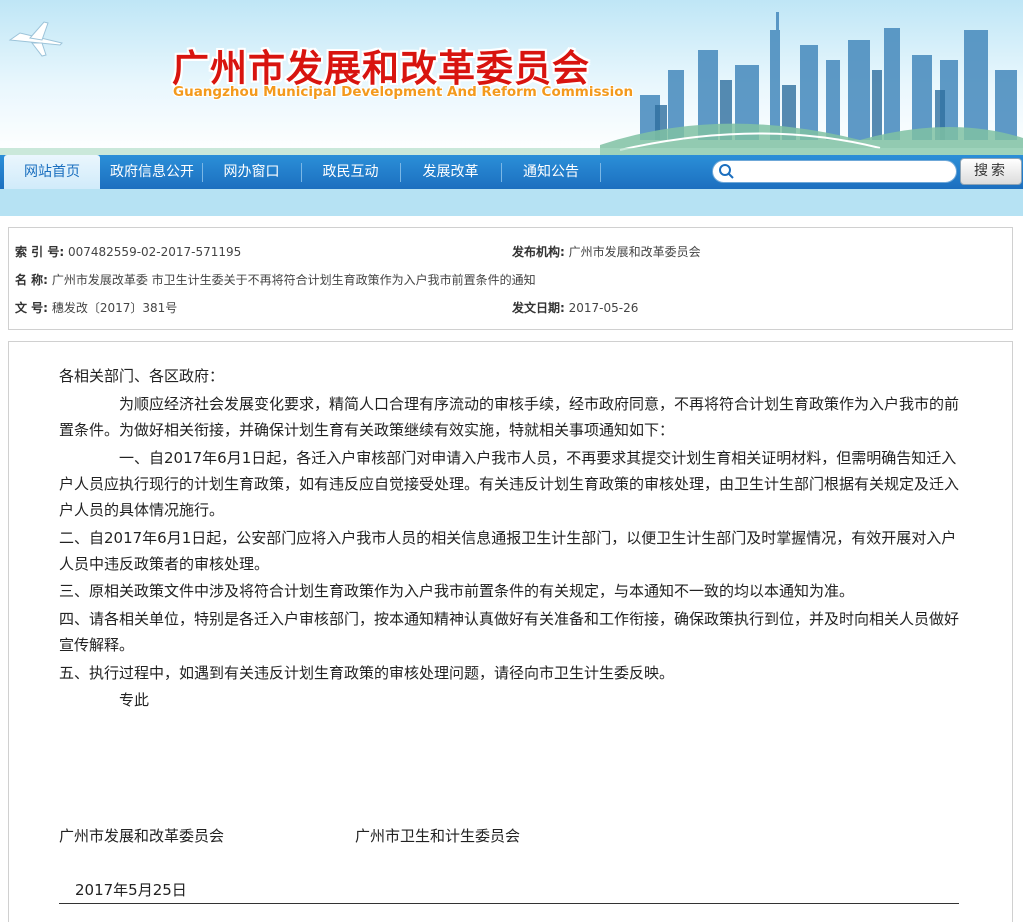 Image resolution: width=1023 pixels, height=922 pixels. I want to click on nav-notices: 通知公告, so click(551, 172).